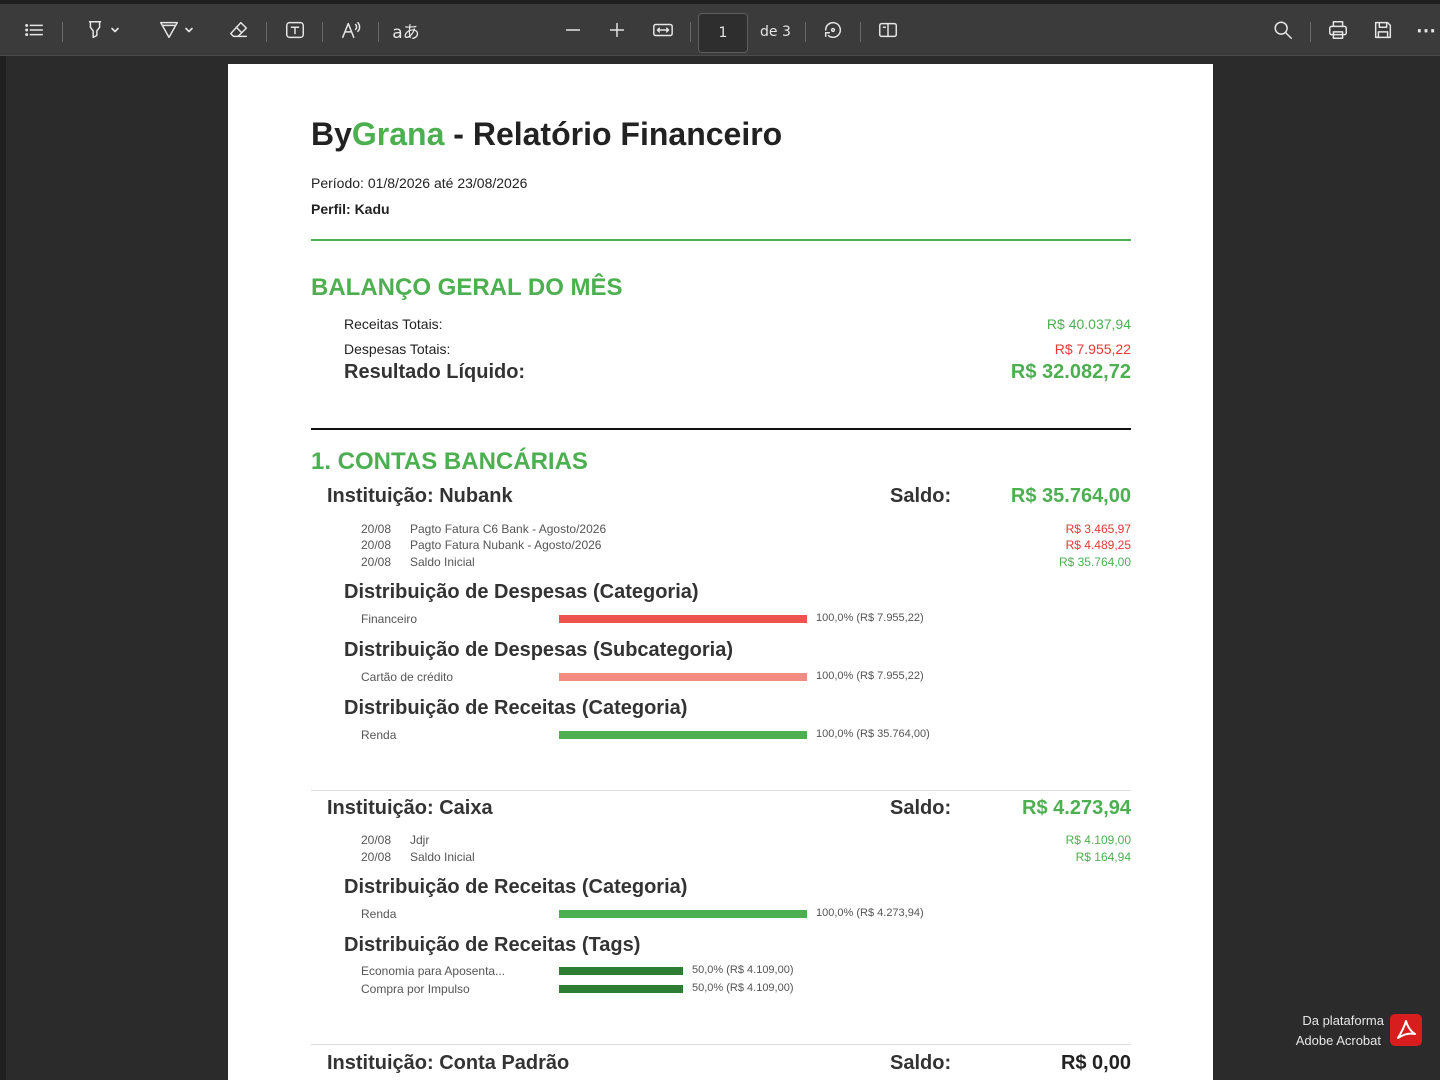 This screenshot has width=1440, height=1080. Describe the element at coordinates (398, 134) in the screenshot. I see `title-grana: Grana` at that location.